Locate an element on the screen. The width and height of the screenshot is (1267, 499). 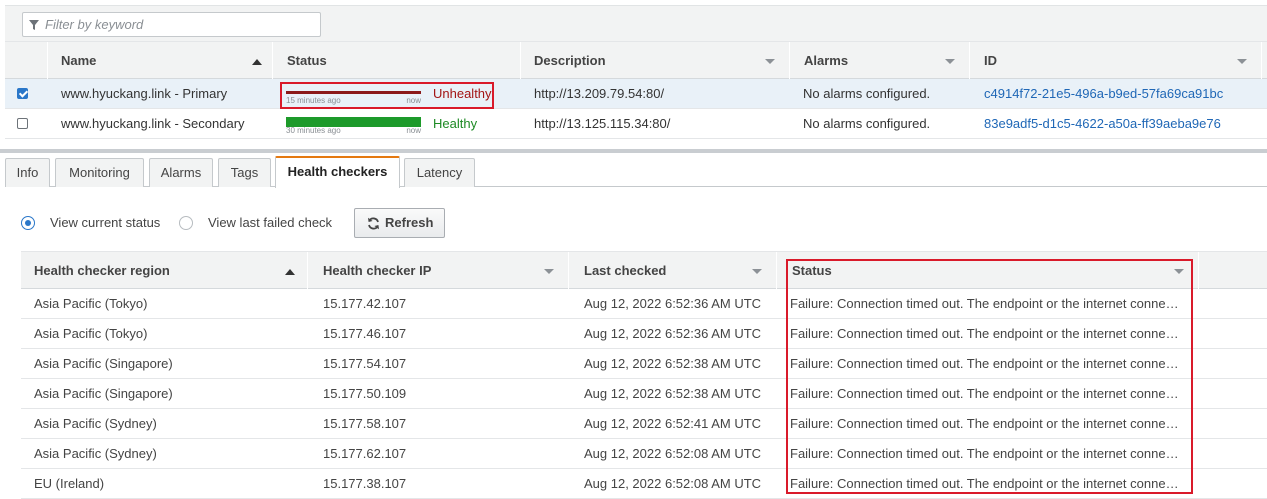
status-text: Healthy is located at coordinates (455, 123).